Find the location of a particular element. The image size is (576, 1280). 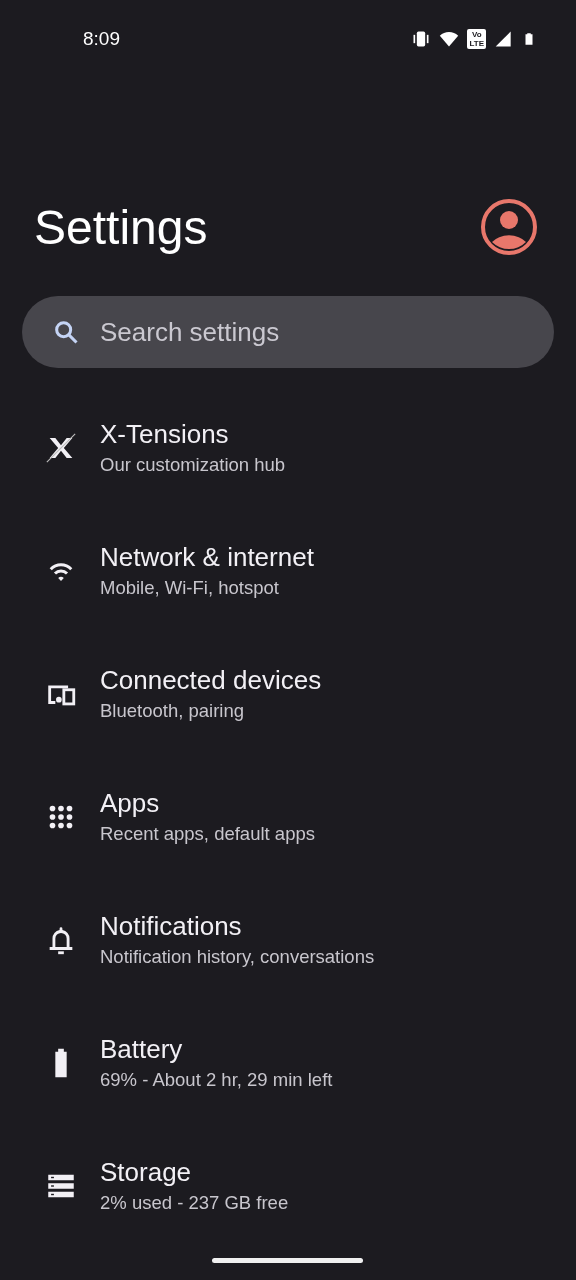

item-title: Storage is located at coordinates (146, 1172).